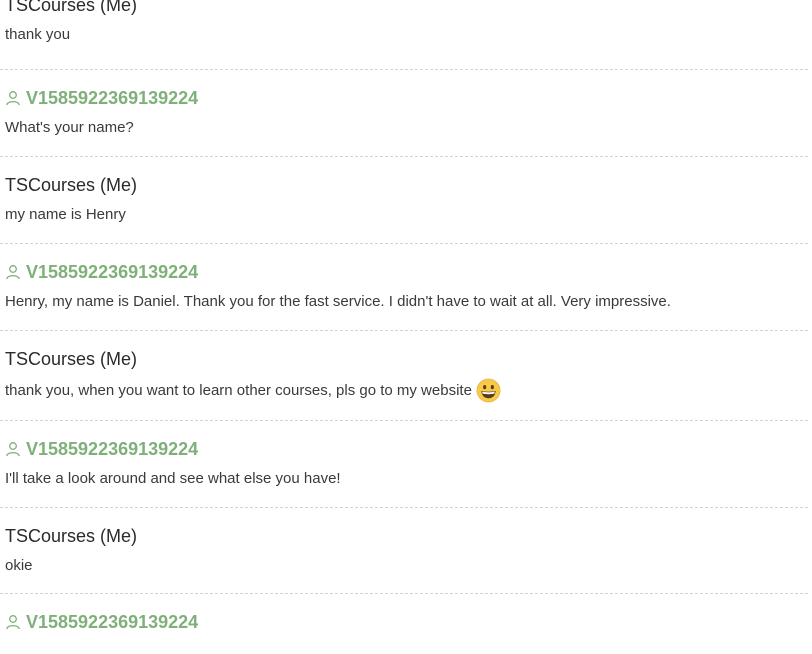  I want to click on chat-message: TSCourses (Me) my name is Henry, so click(404, 200).